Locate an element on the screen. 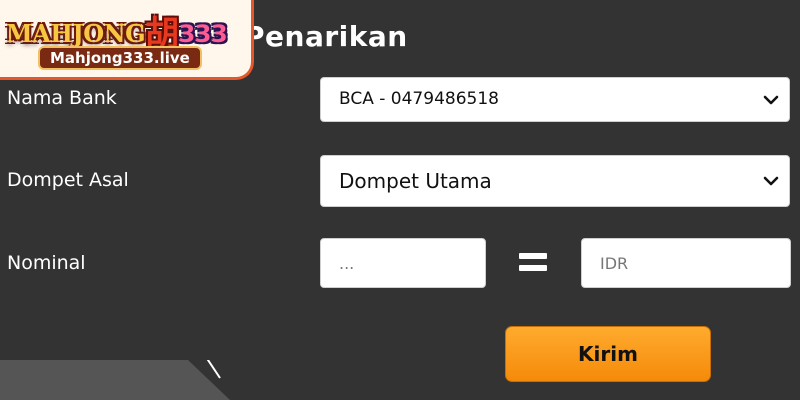 This screenshot has width=800, height=400. converted-amount-wrapper is located at coordinates (686, 263).